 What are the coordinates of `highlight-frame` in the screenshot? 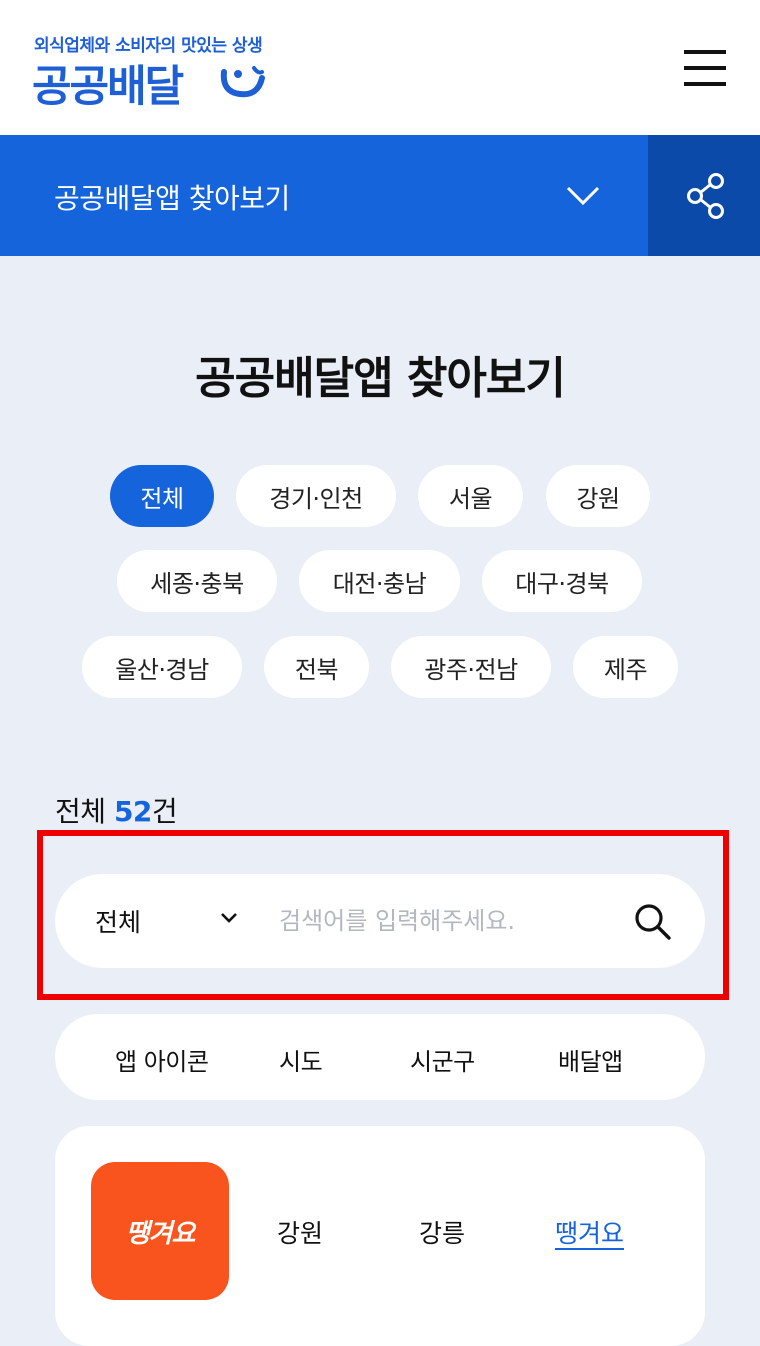 It's located at (383, 915).